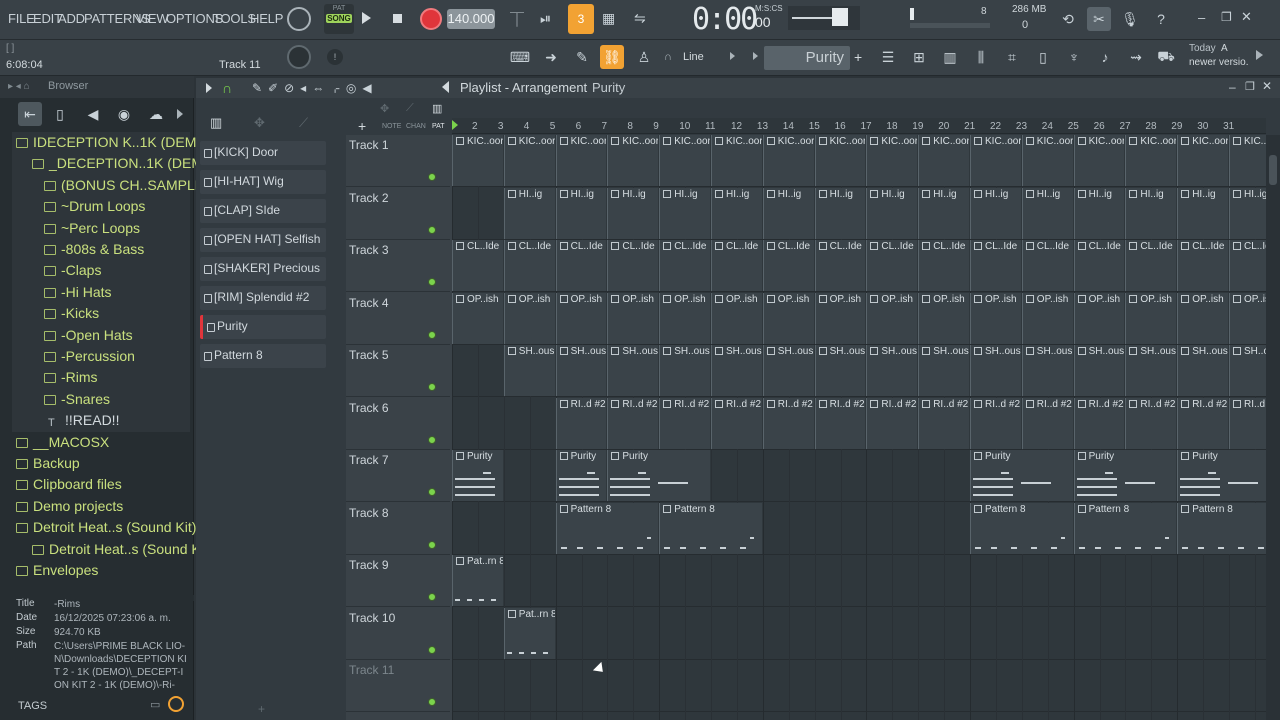 Image resolution: width=1280 pixels, height=720 pixels. Describe the element at coordinates (398, 371) in the screenshot. I see `track-header: Track 5` at that location.